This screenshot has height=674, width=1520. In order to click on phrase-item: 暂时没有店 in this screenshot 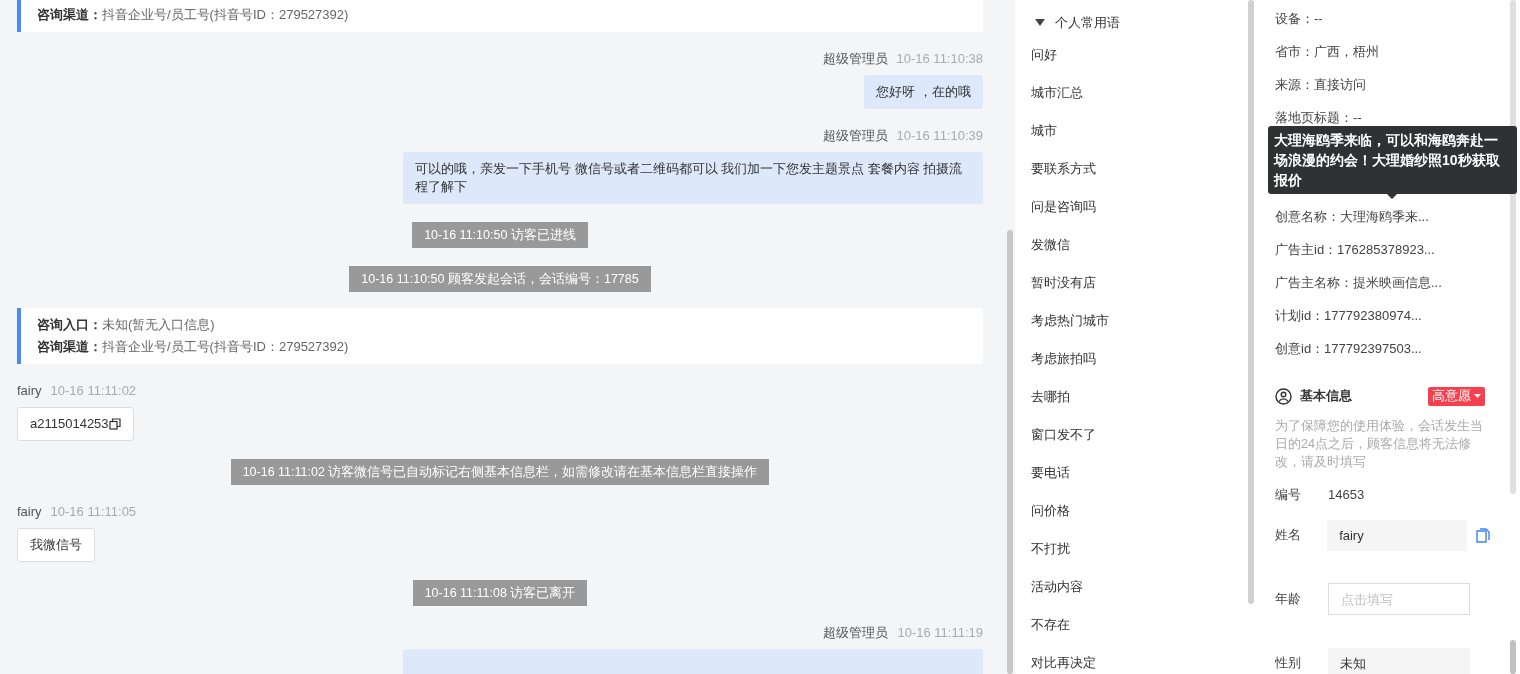, I will do `click(1139, 283)`.